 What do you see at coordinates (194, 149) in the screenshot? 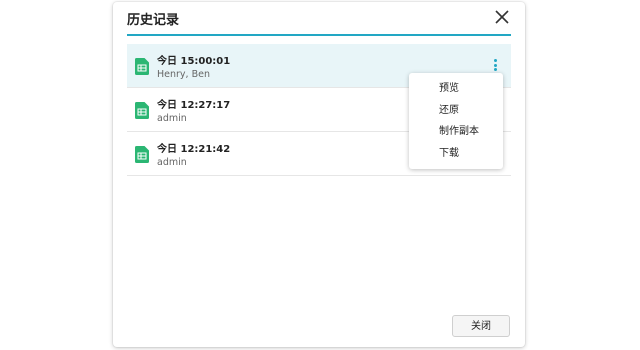
I see `history-time: 今日 12:21:42` at bounding box center [194, 149].